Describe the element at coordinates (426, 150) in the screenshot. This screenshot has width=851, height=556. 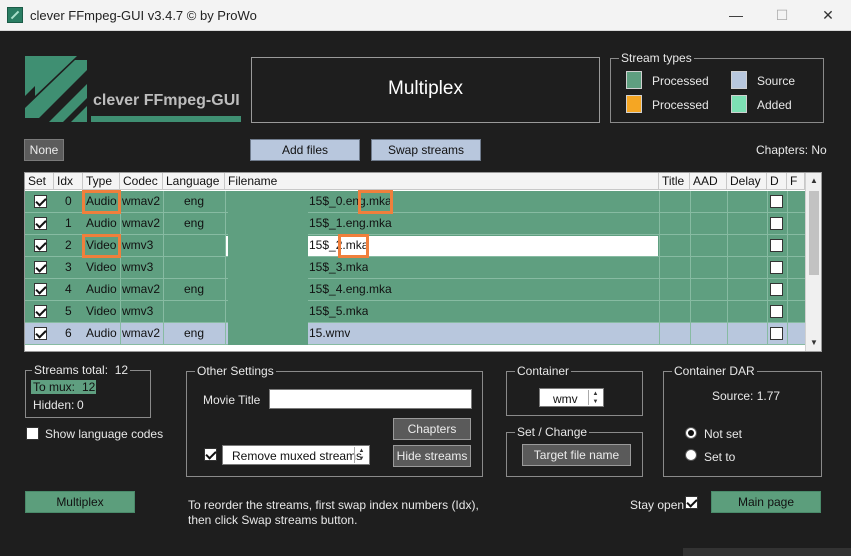
I see `swap-streams-button: Swap streams` at that location.